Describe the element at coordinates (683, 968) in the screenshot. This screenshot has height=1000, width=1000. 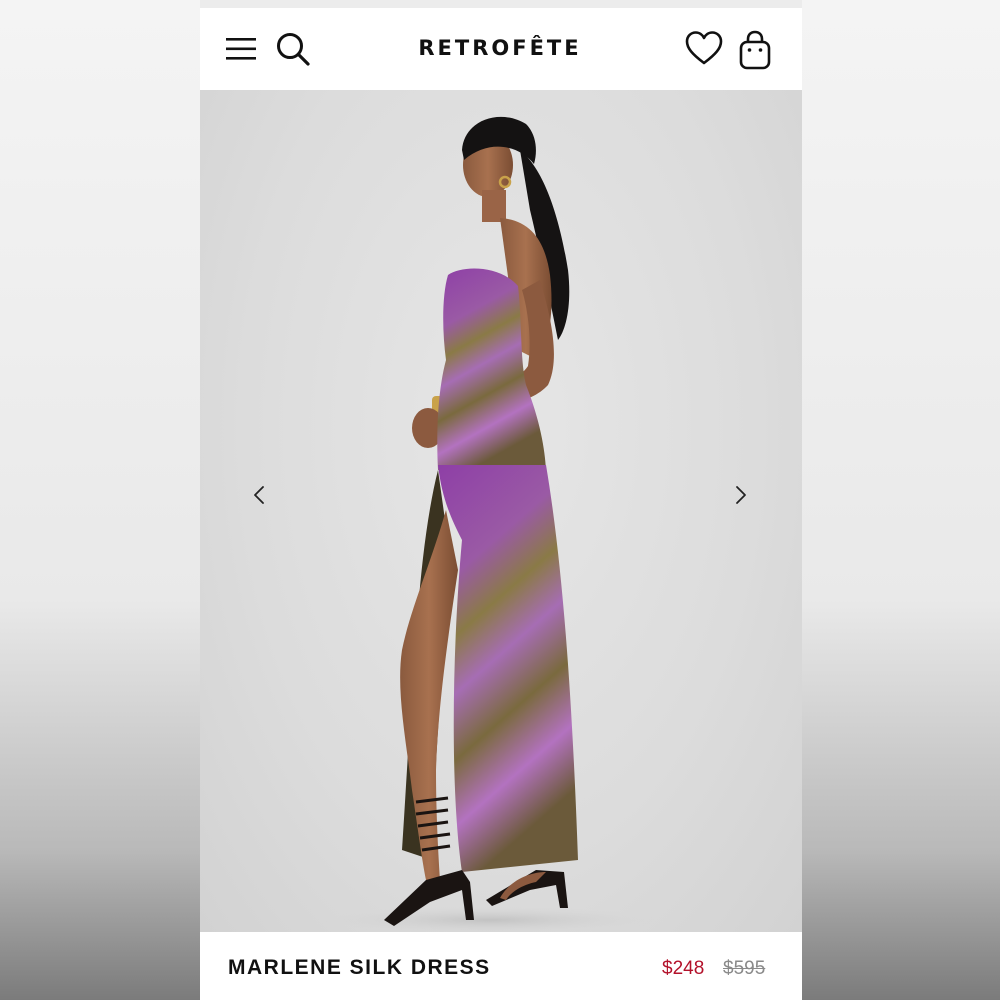
I see `sale-price: $248` at that location.